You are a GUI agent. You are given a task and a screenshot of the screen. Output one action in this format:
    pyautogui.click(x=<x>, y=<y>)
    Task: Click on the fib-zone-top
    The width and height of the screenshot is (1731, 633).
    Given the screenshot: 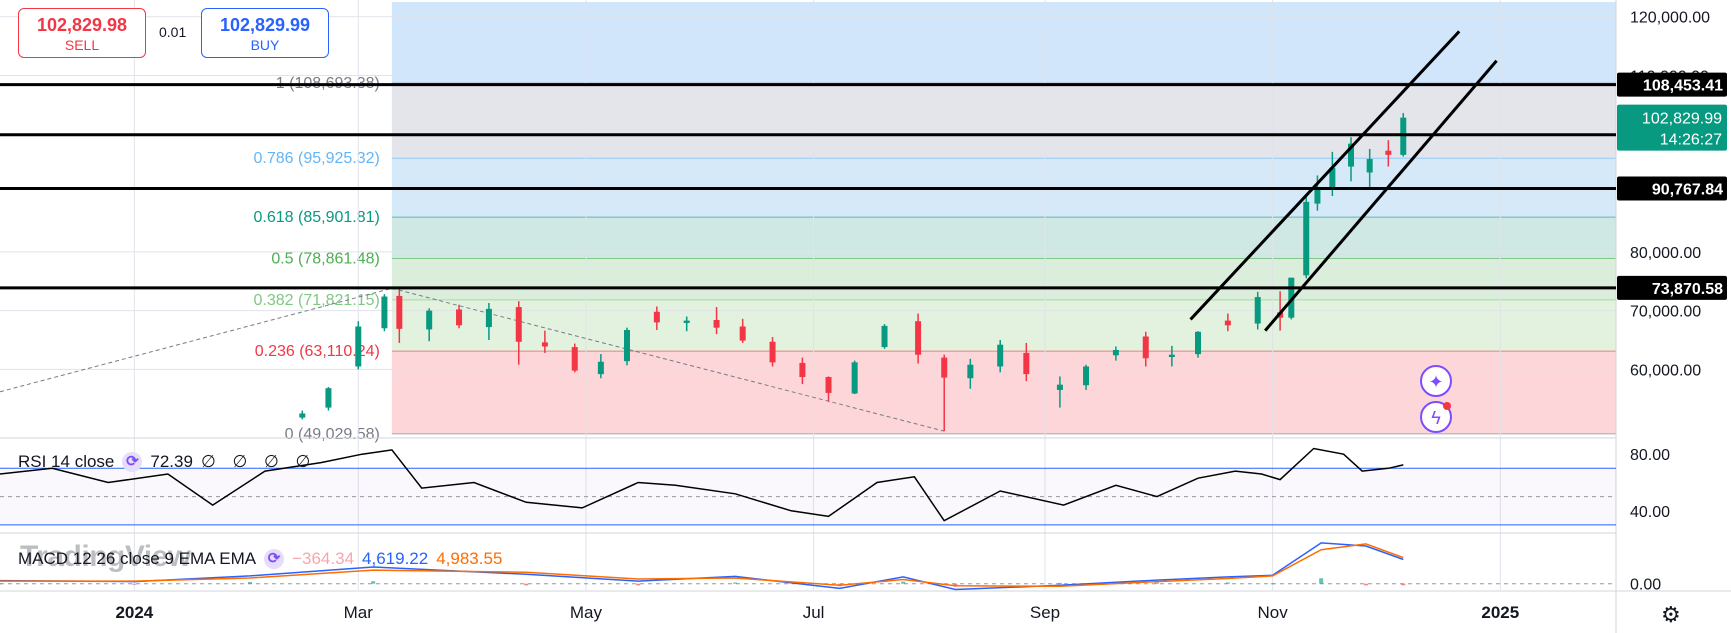 What is the action you would take?
    pyautogui.click(x=1004, y=43)
    